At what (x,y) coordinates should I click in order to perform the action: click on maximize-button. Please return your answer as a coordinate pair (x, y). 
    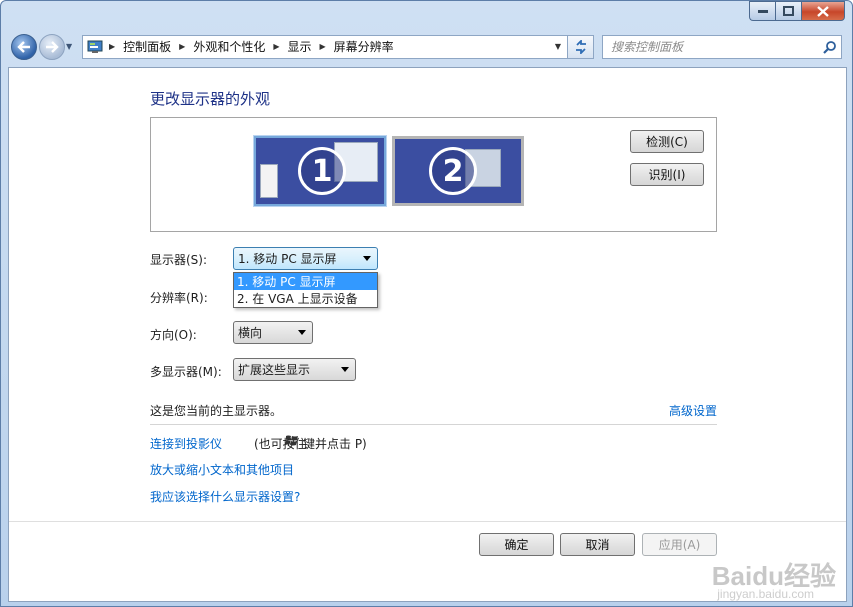
    Looking at the image, I should click on (788, 11).